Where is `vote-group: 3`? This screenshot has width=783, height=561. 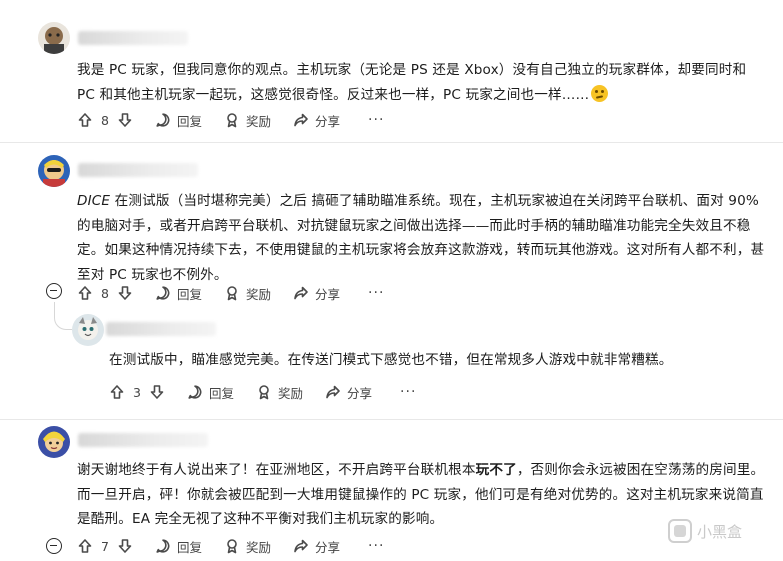 vote-group: 3 is located at coordinates (137, 392).